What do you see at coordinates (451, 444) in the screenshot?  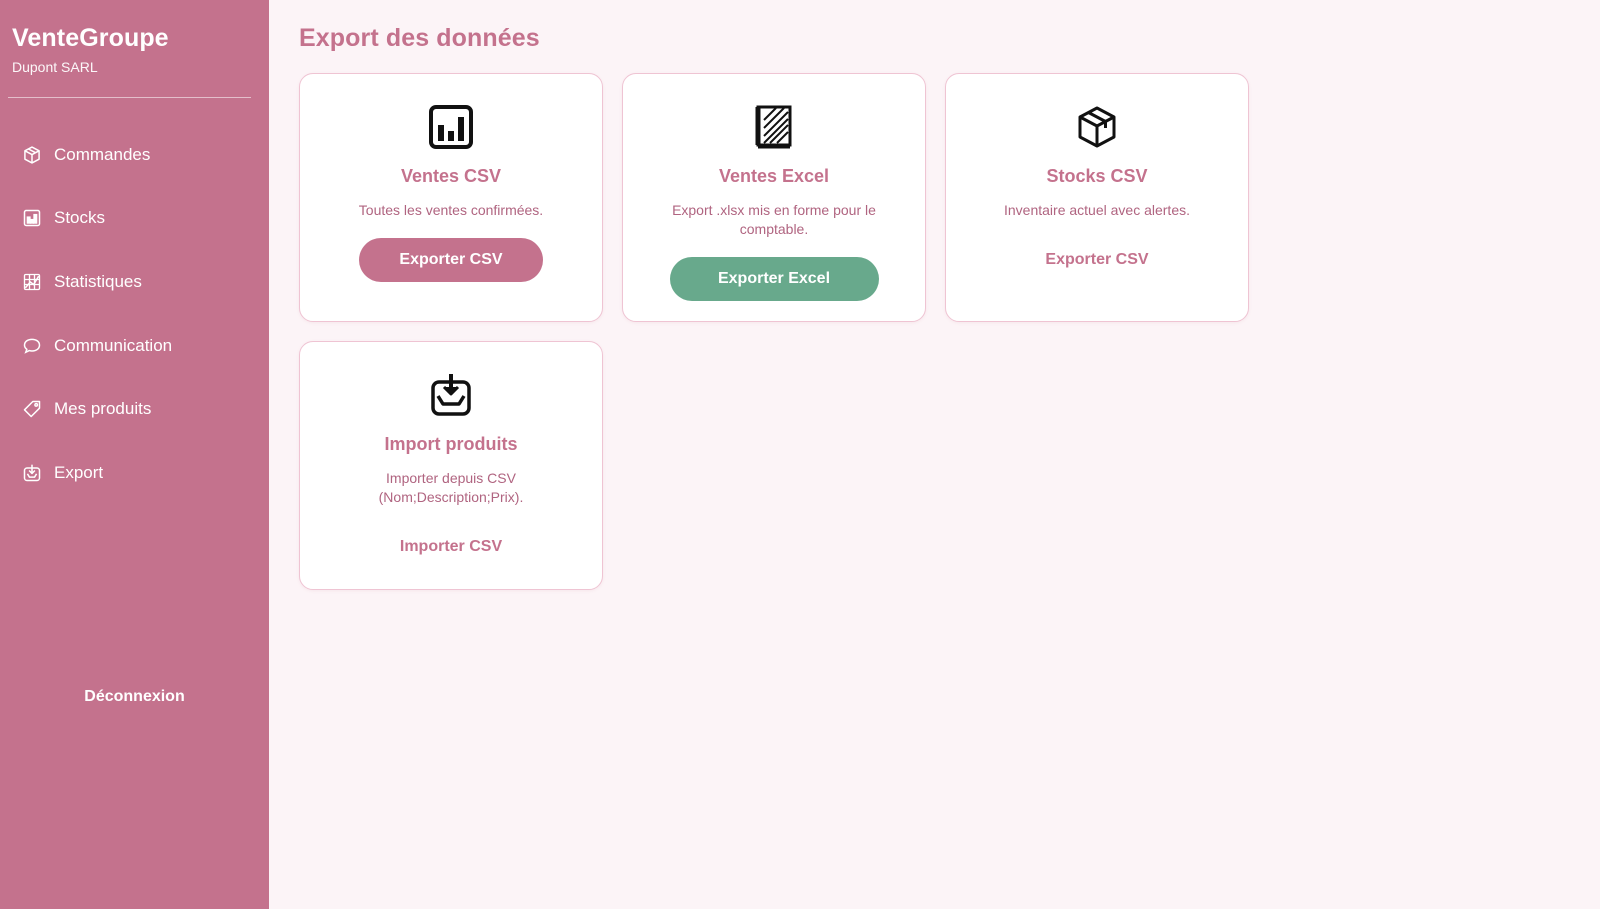 I see `card-title: Import produits` at bounding box center [451, 444].